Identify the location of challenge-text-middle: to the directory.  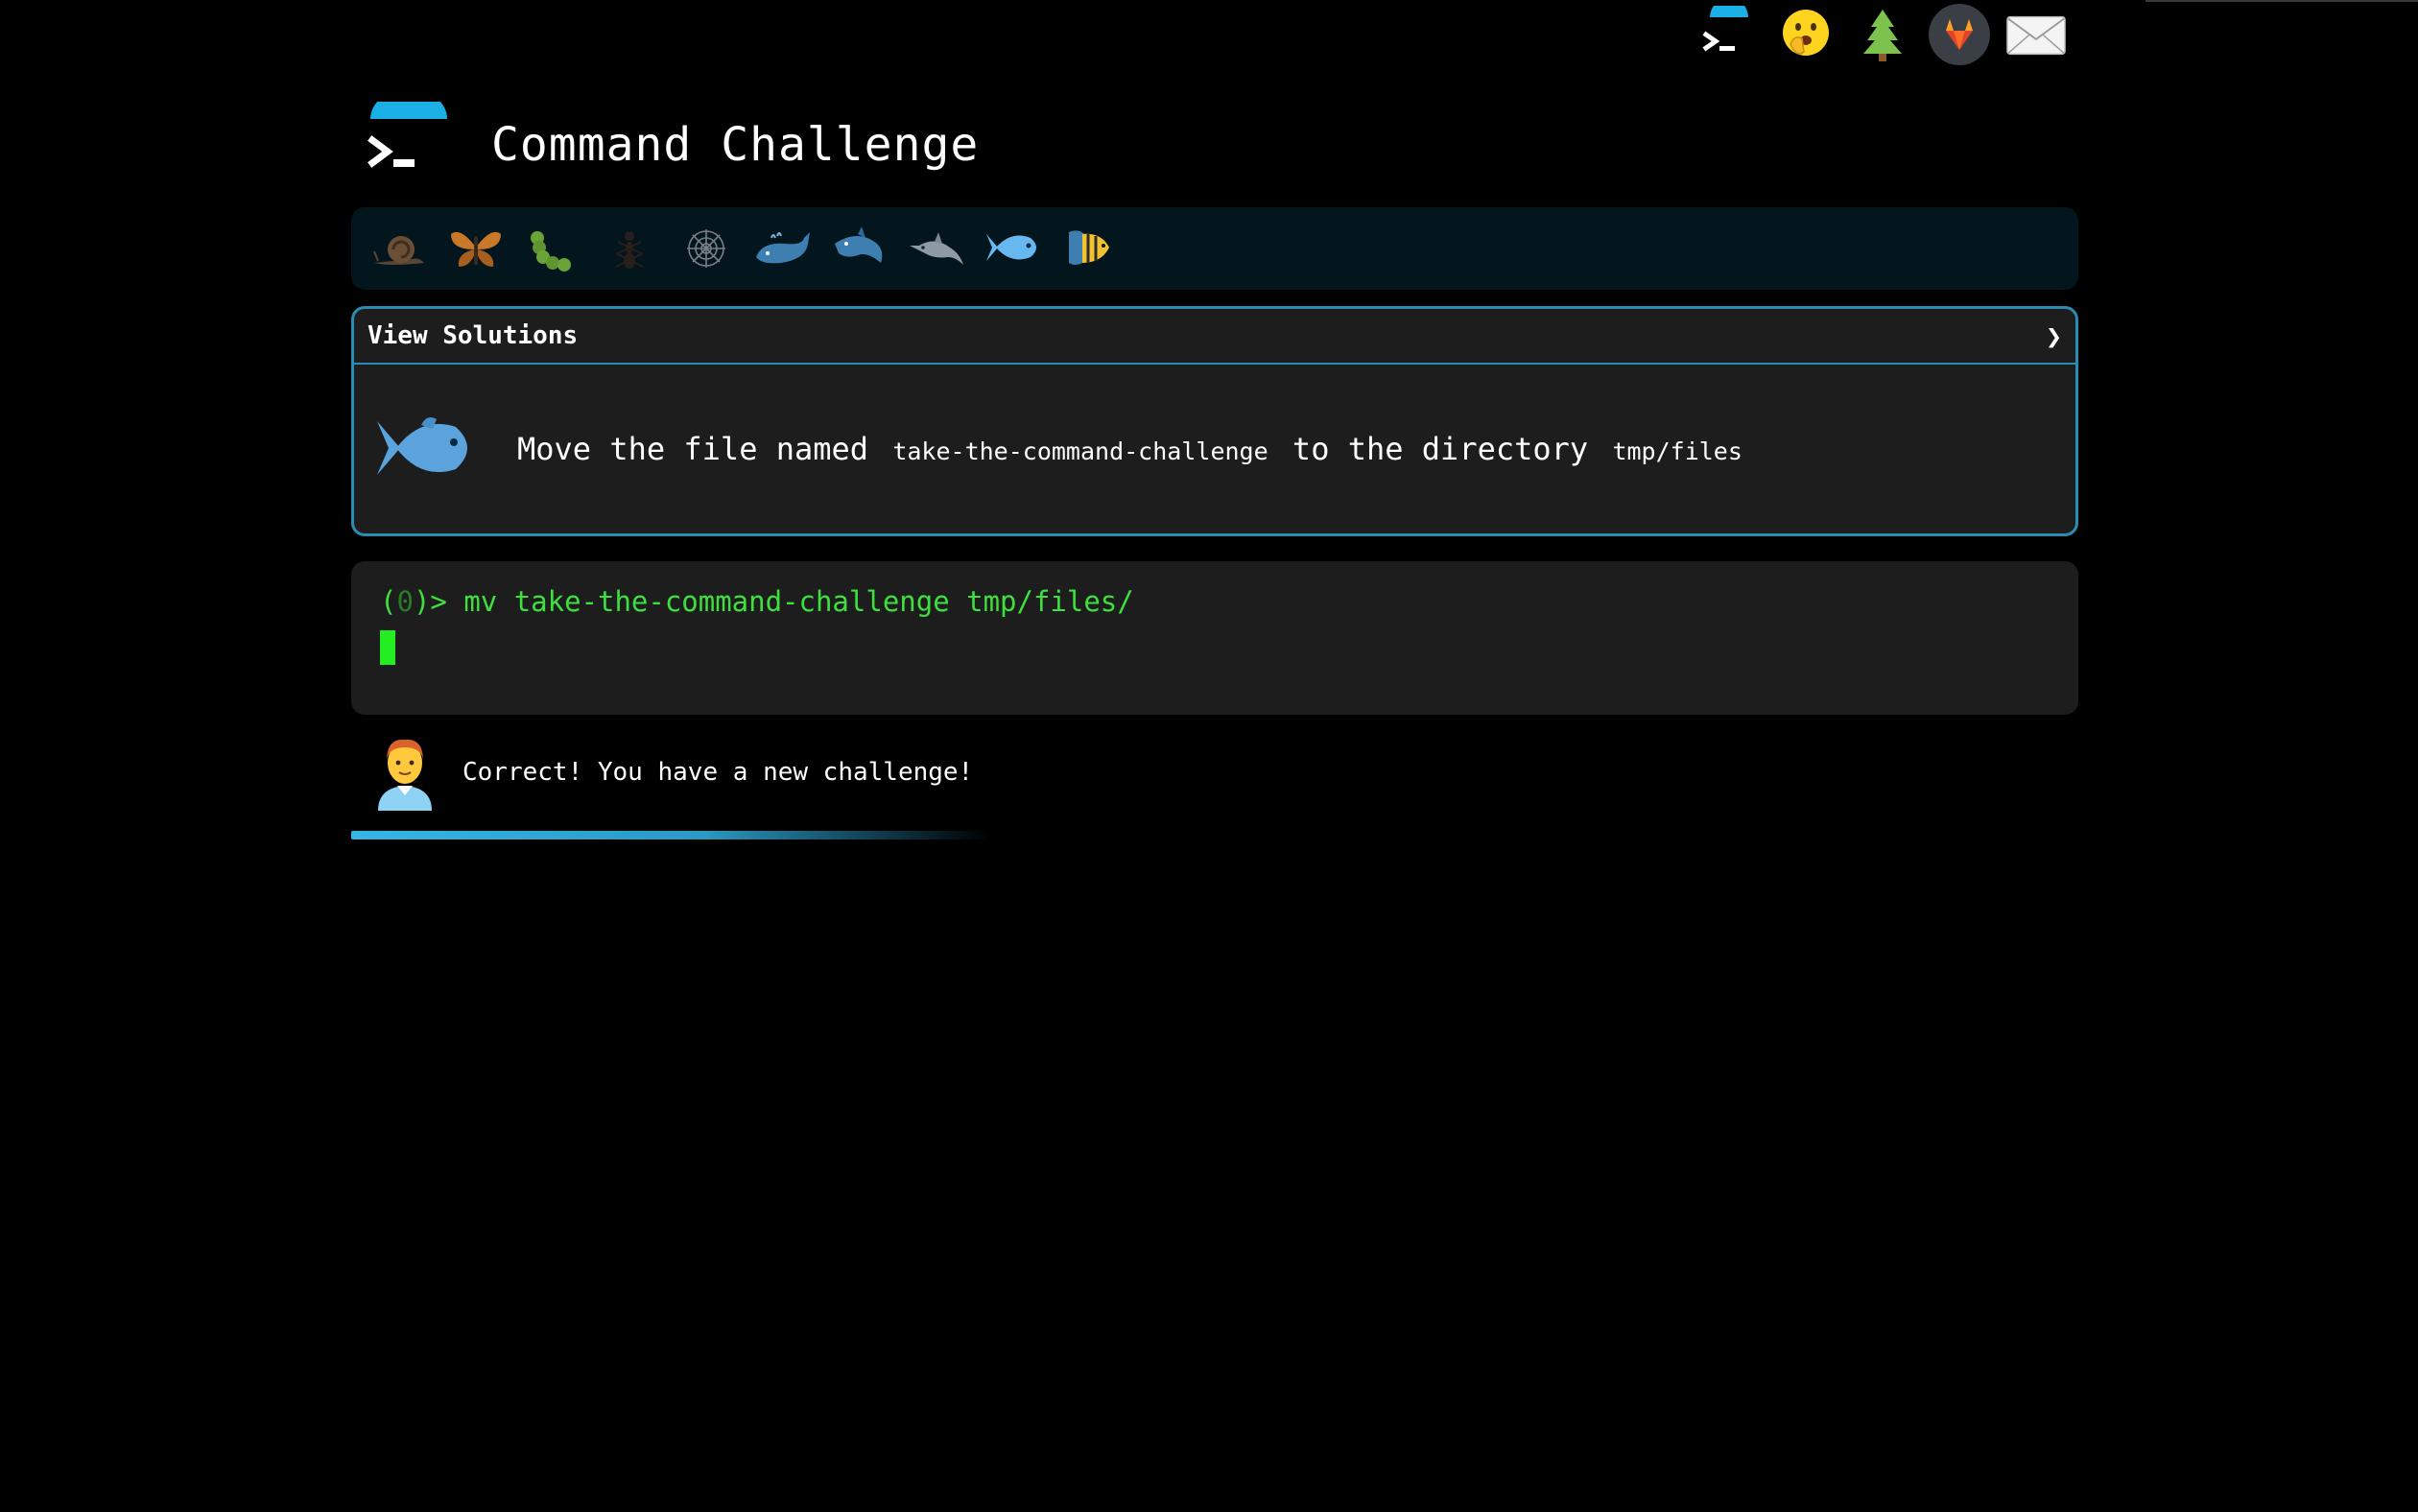
(1440, 449).